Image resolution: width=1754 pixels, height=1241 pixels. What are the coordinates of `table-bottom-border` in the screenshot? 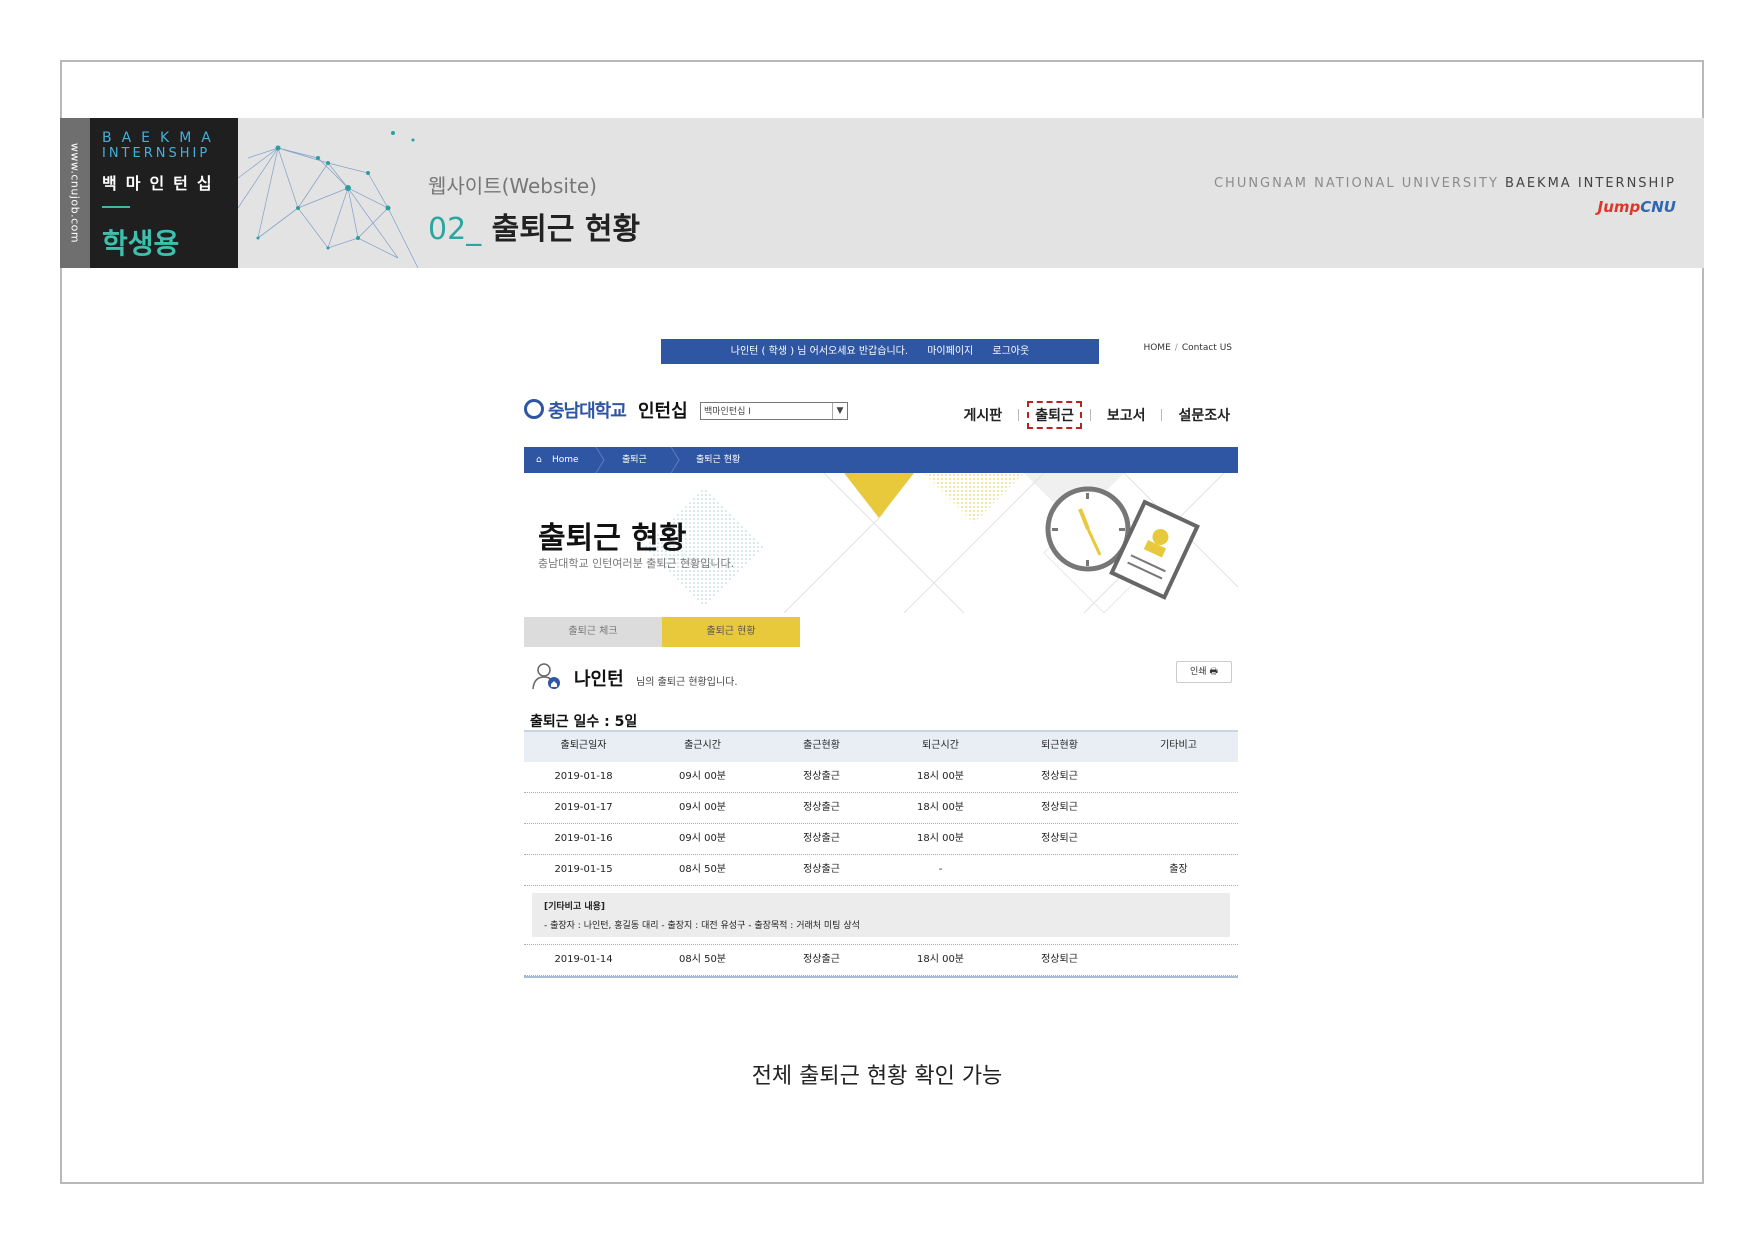 It's located at (881, 977).